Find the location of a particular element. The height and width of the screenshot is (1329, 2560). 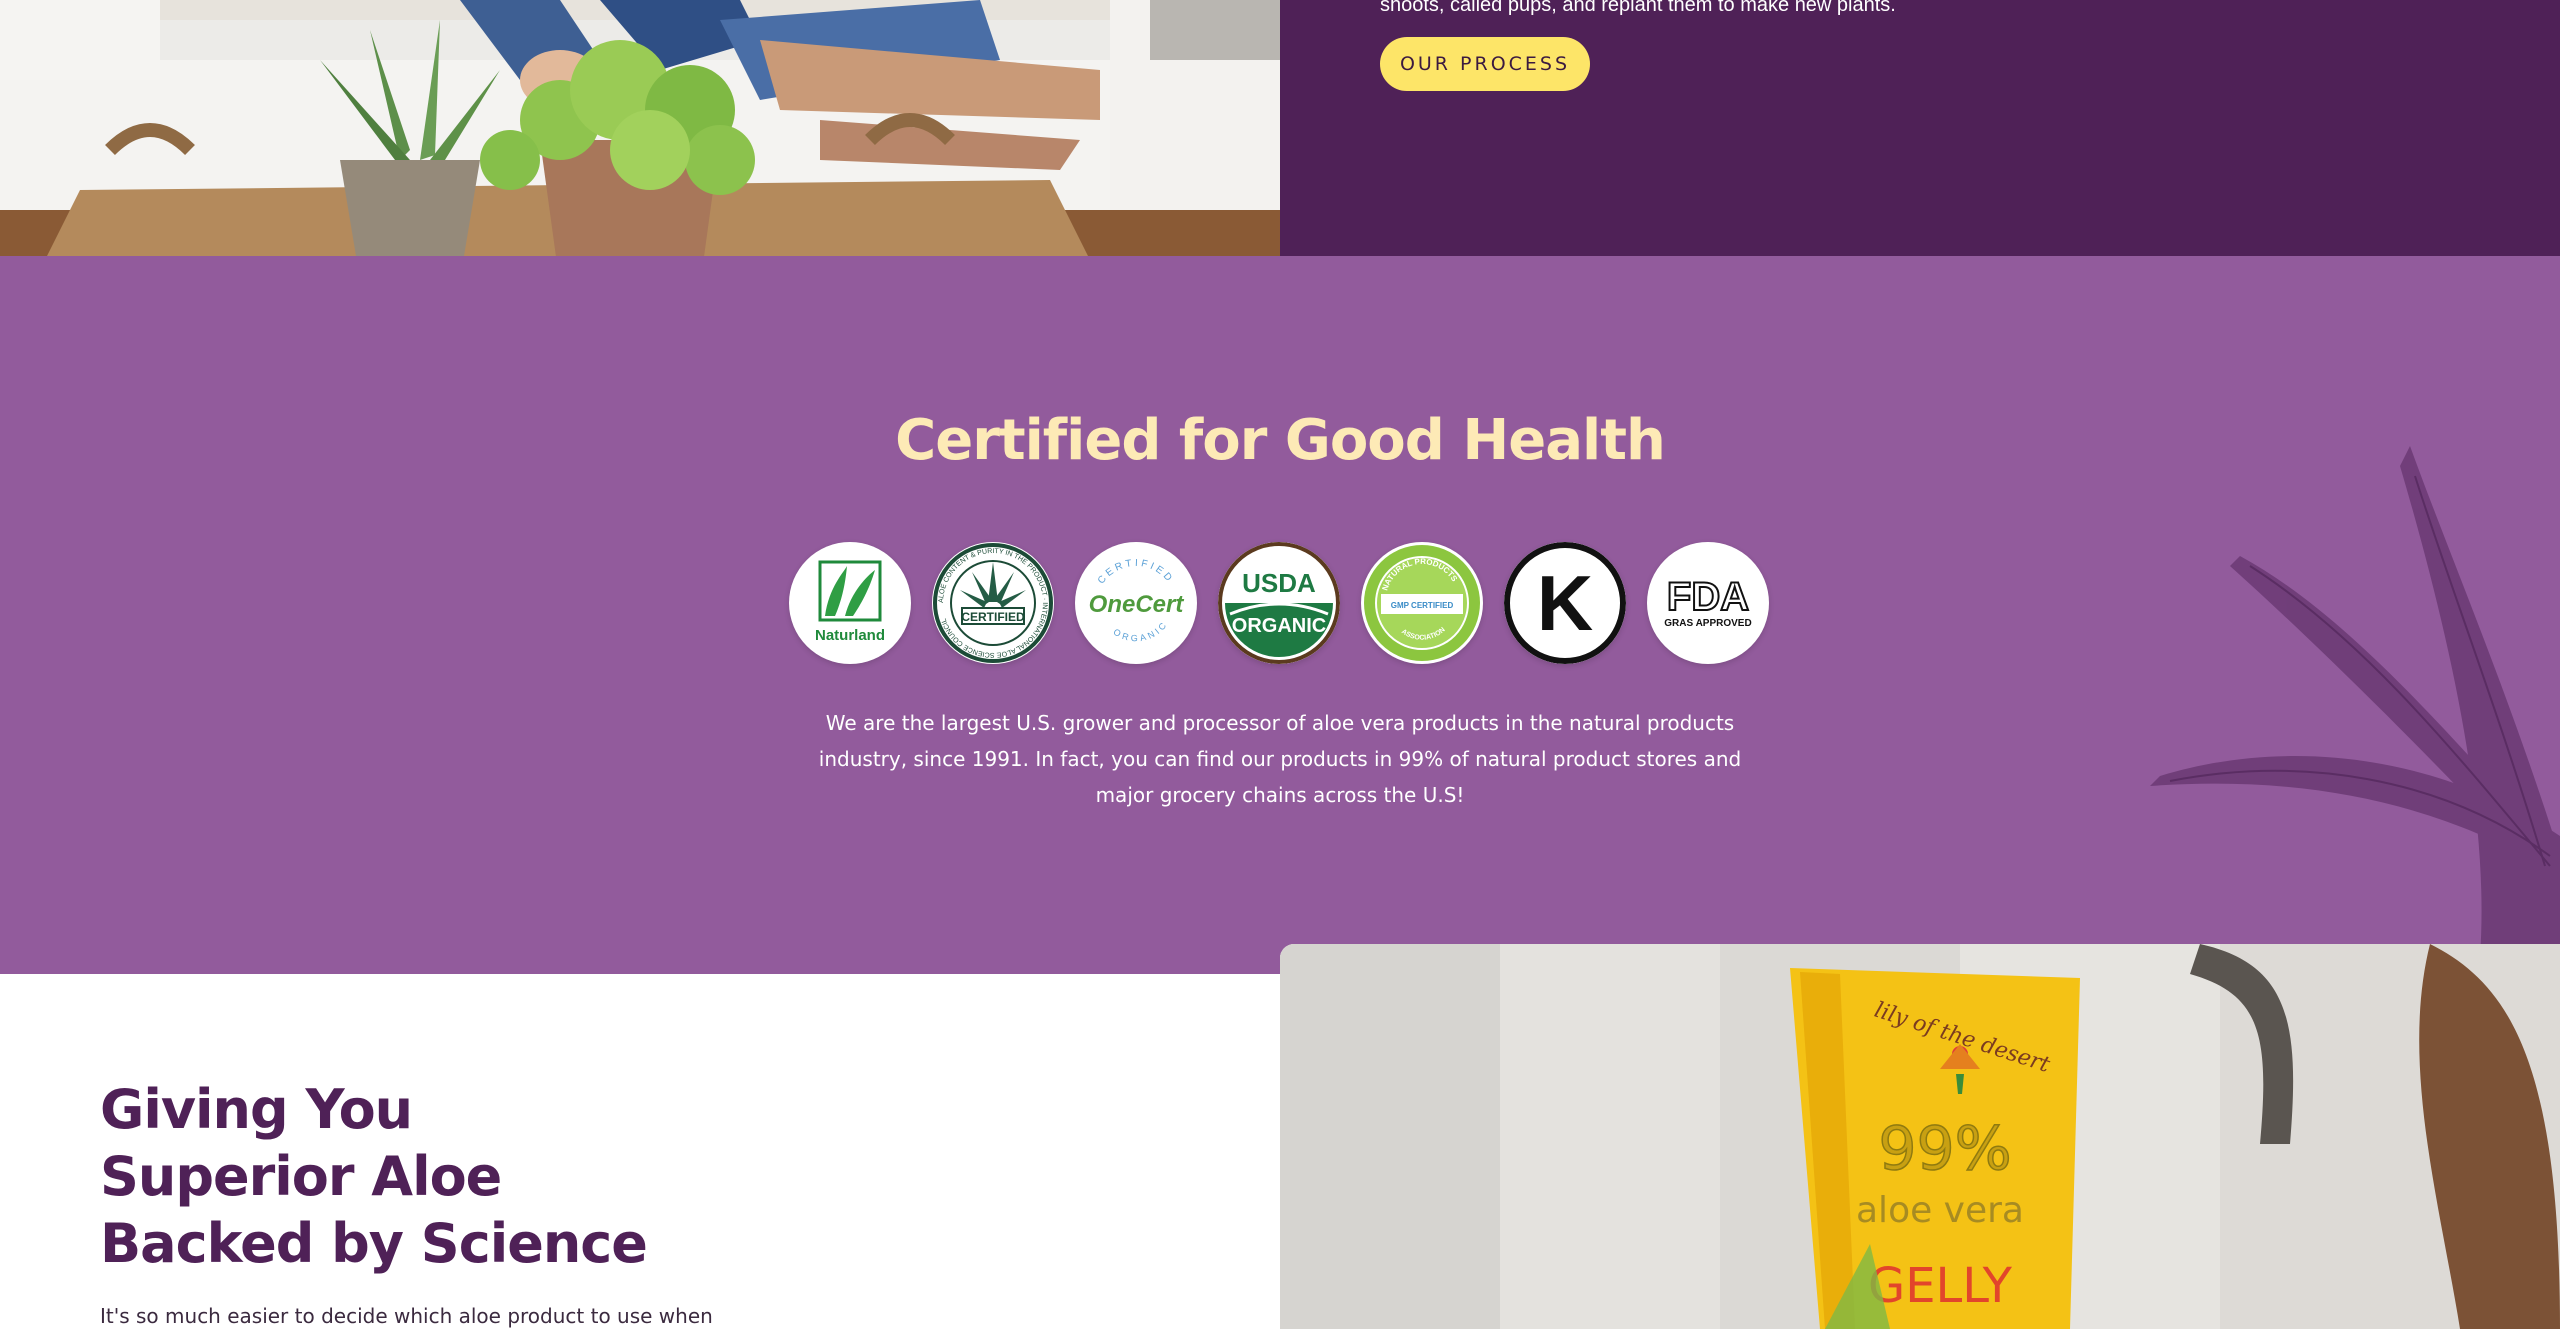

gmp-middle-text: GMP CERTIFIED is located at coordinates (1422, 605).